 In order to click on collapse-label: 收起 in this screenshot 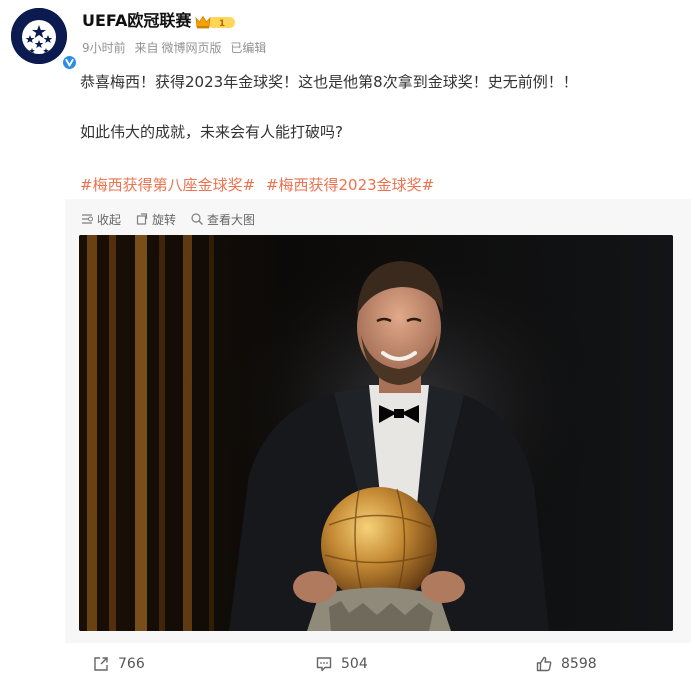, I will do `click(109, 219)`.